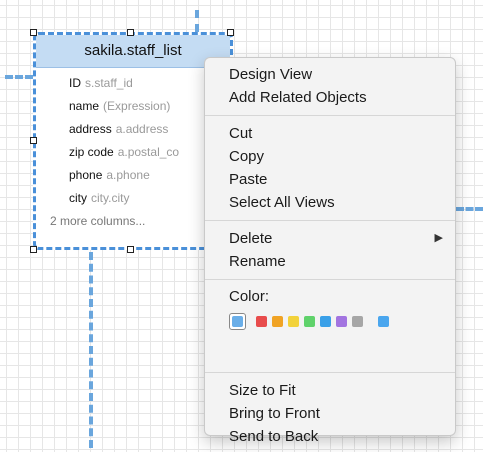 The image size is (483, 452). What do you see at coordinates (110, 198) in the screenshot?
I see `field-expression: city.city` at bounding box center [110, 198].